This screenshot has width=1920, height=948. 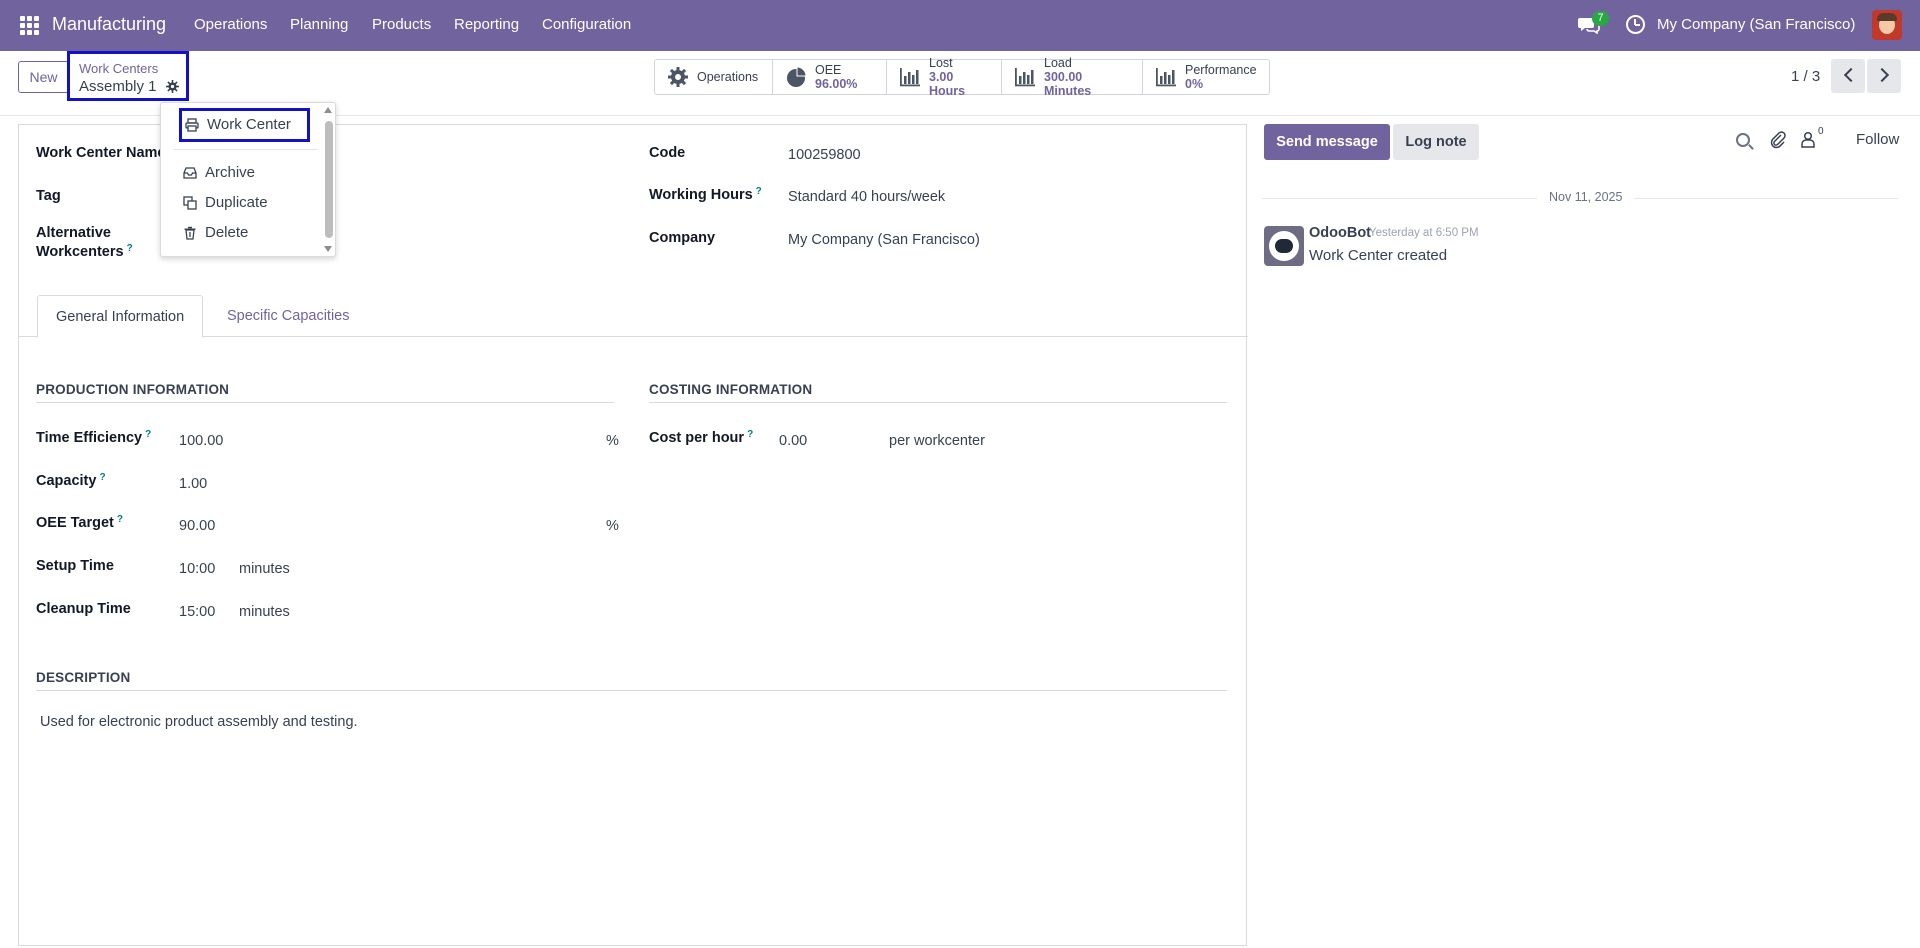 What do you see at coordinates (1805, 76) in the screenshot?
I see `pager-value: 1 / 3` at bounding box center [1805, 76].